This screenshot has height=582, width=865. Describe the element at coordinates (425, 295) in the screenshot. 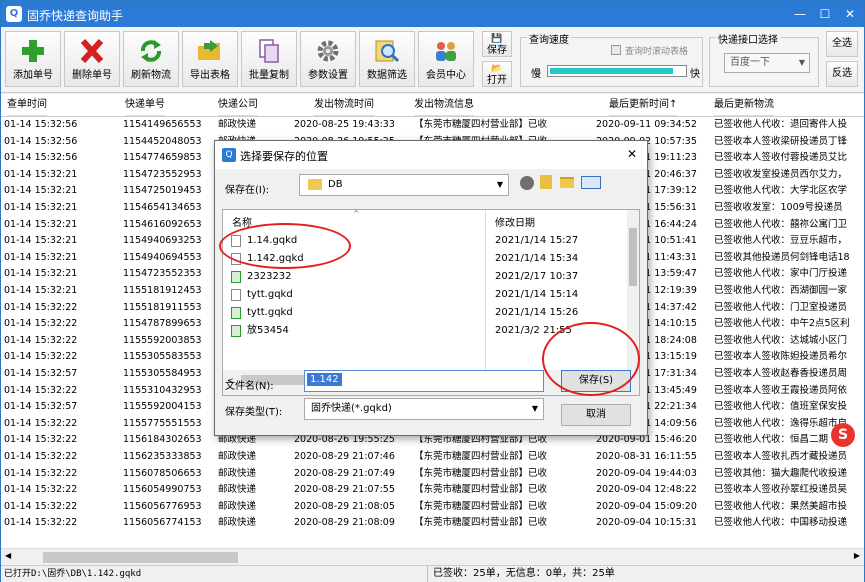

I see `file-row: tytt.gqkd 2021/1/14 15:14` at that location.